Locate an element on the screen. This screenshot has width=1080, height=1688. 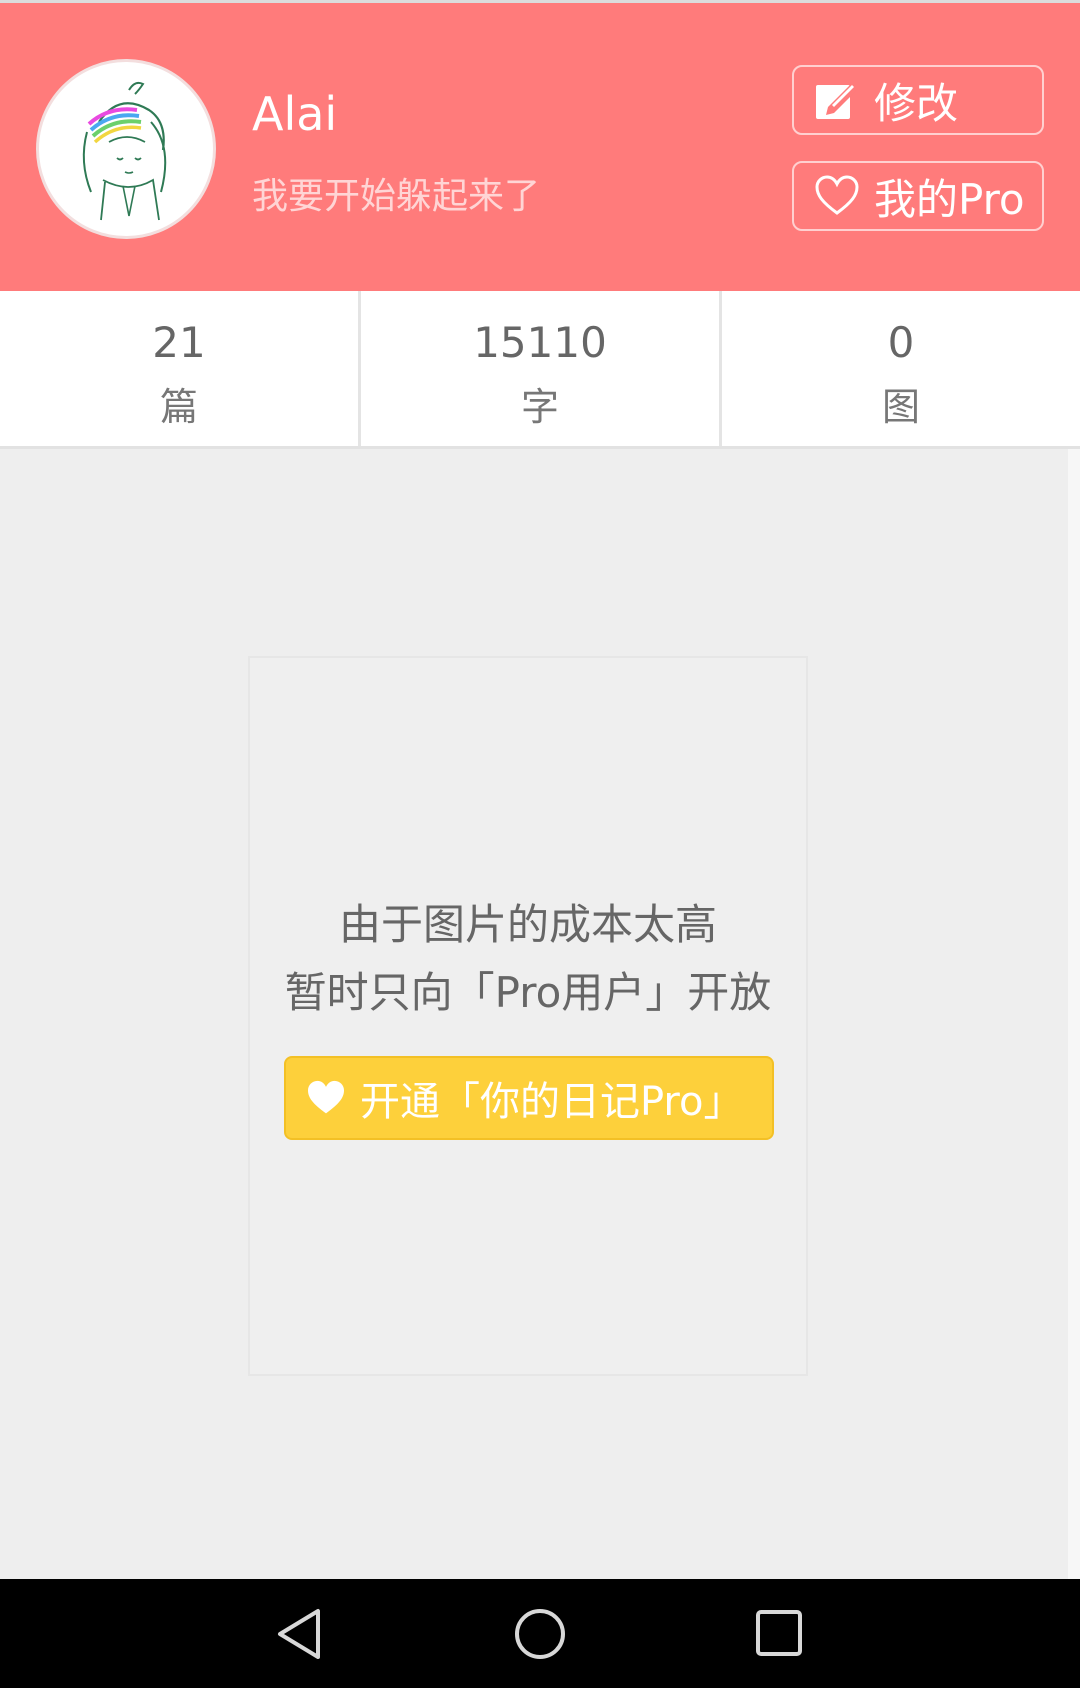
avatar is located at coordinates (126, 149).